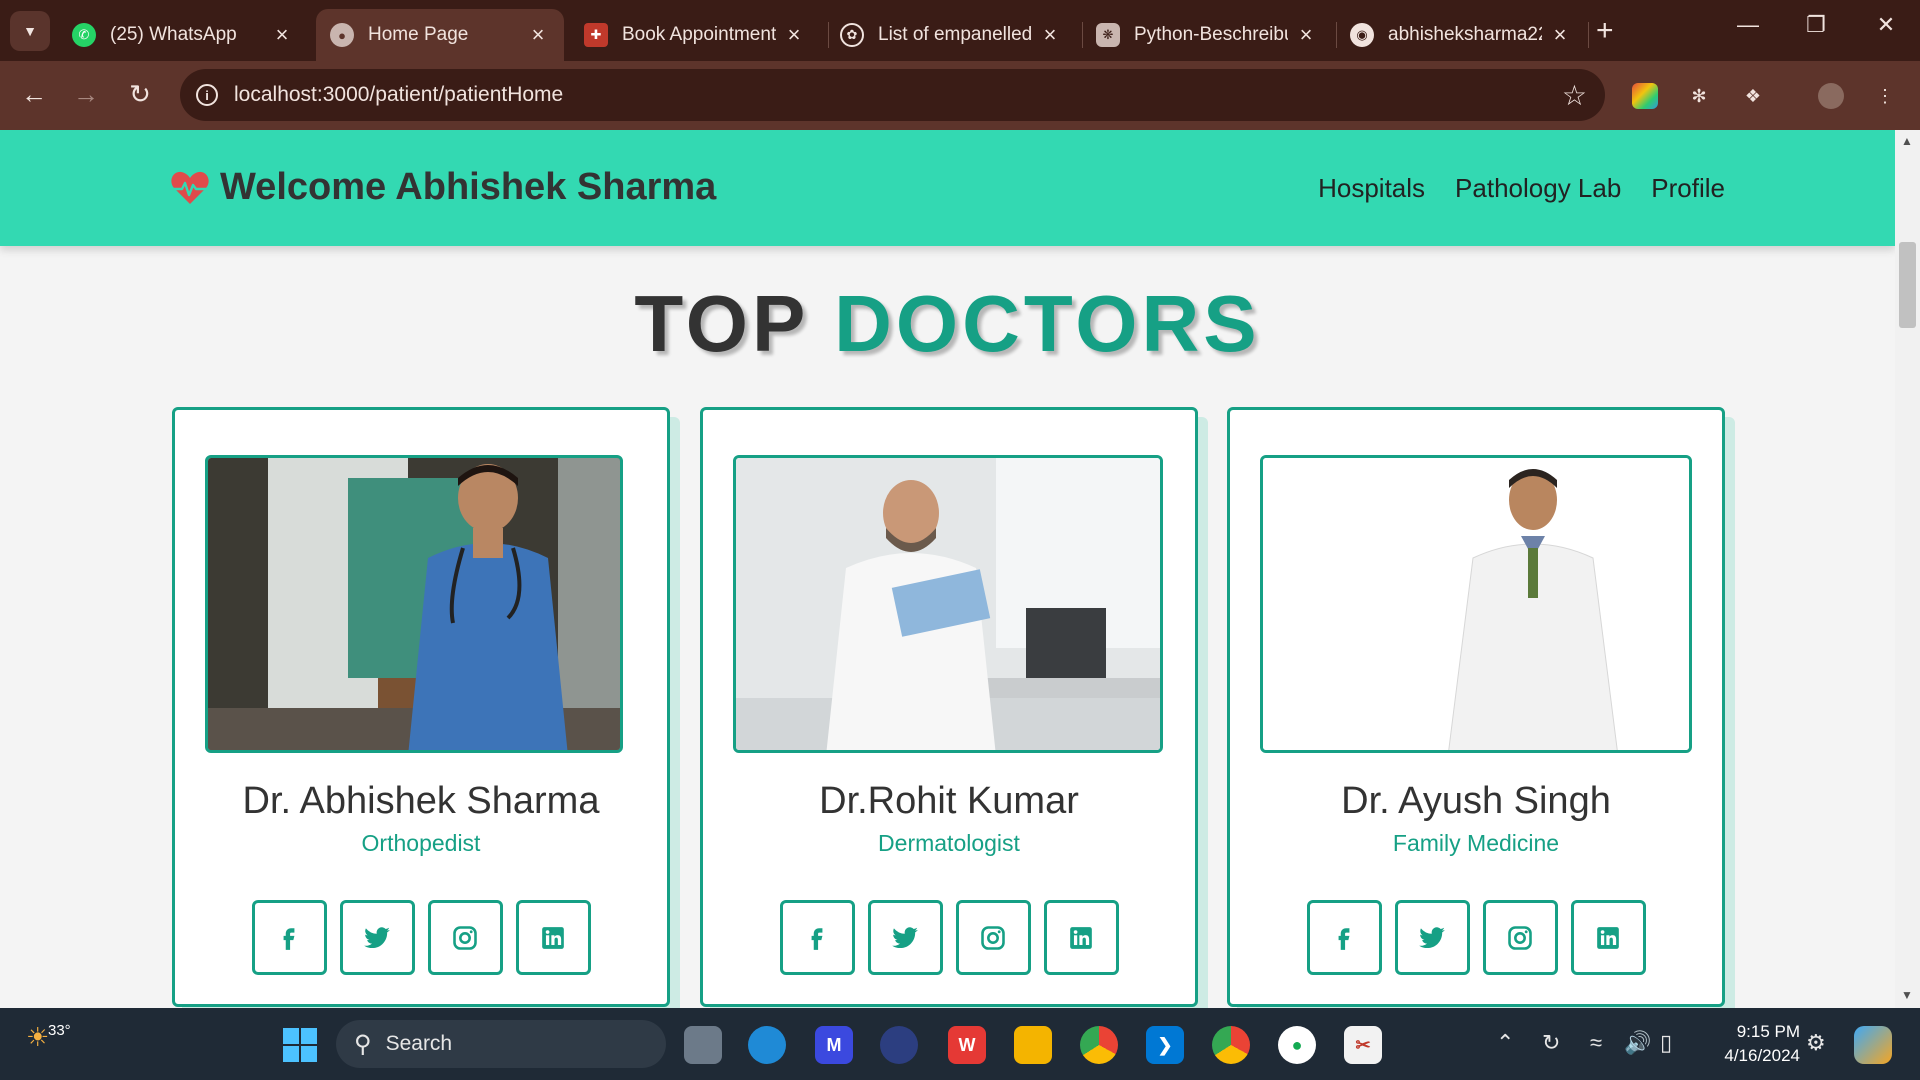  Describe the element at coordinates (1047, 323) in the screenshot. I see `heading-doctors: DOCTORS` at that location.